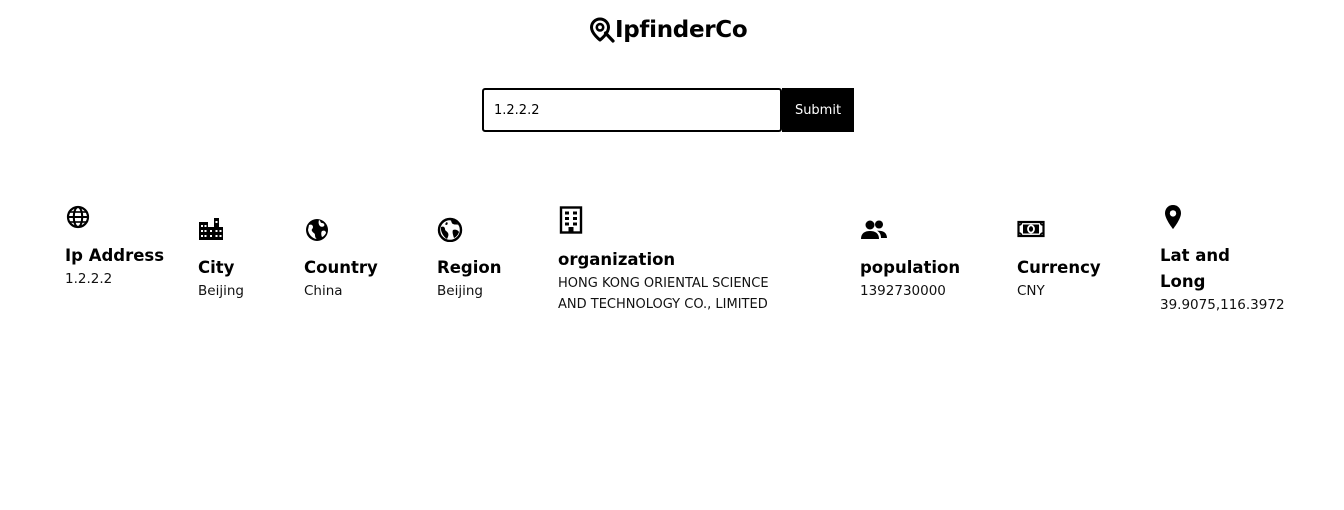 The width and height of the screenshot is (1344, 510). What do you see at coordinates (602, 30) in the screenshot?
I see `map-pin-search-icon` at bounding box center [602, 30].